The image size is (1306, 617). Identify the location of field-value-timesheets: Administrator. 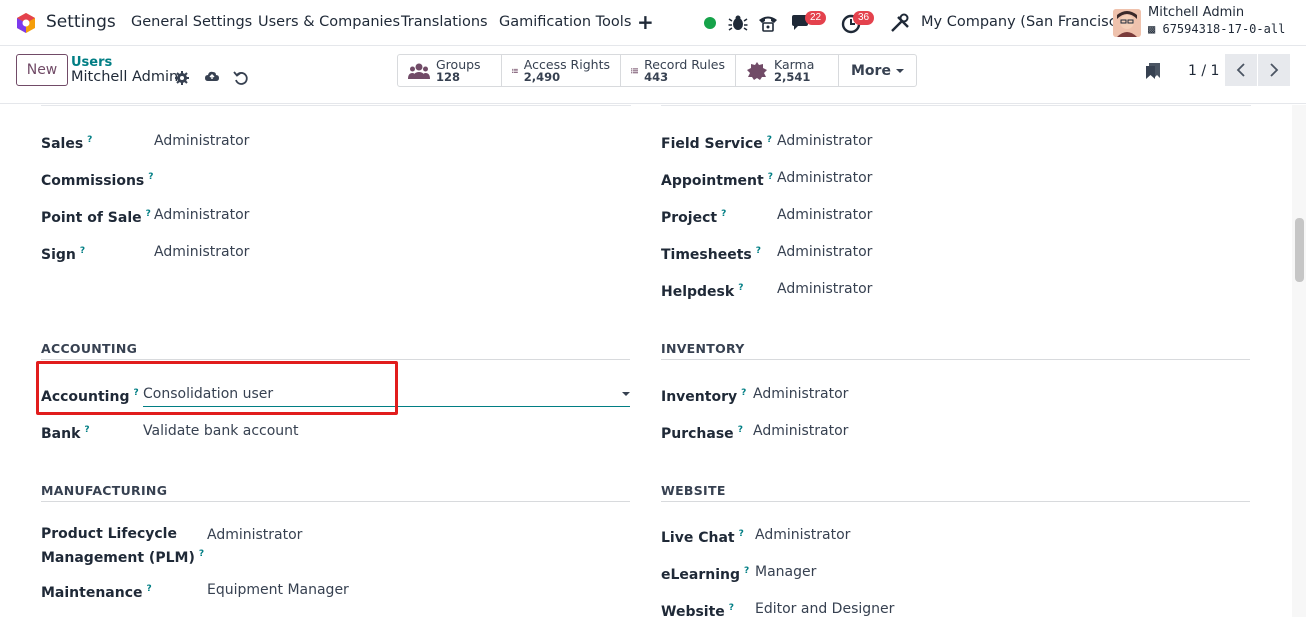
(824, 252).